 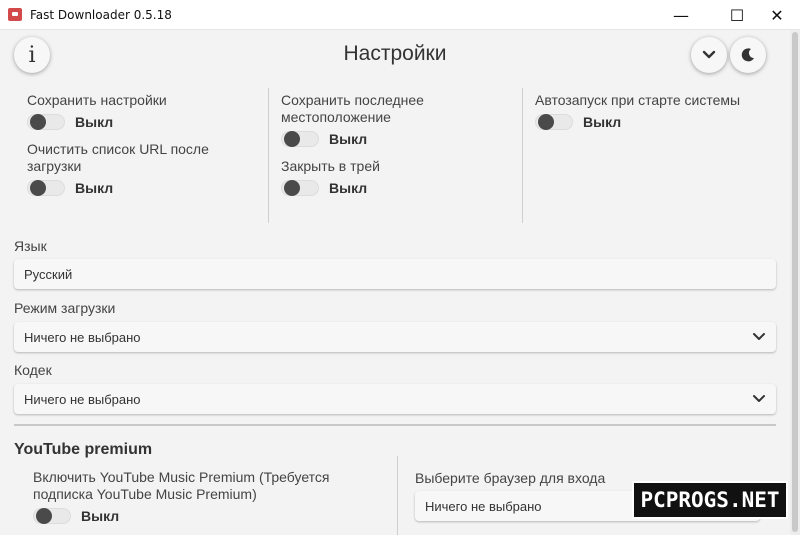 What do you see at coordinates (300, 139) in the screenshot?
I see `save-last-location-toggle` at bounding box center [300, 139].